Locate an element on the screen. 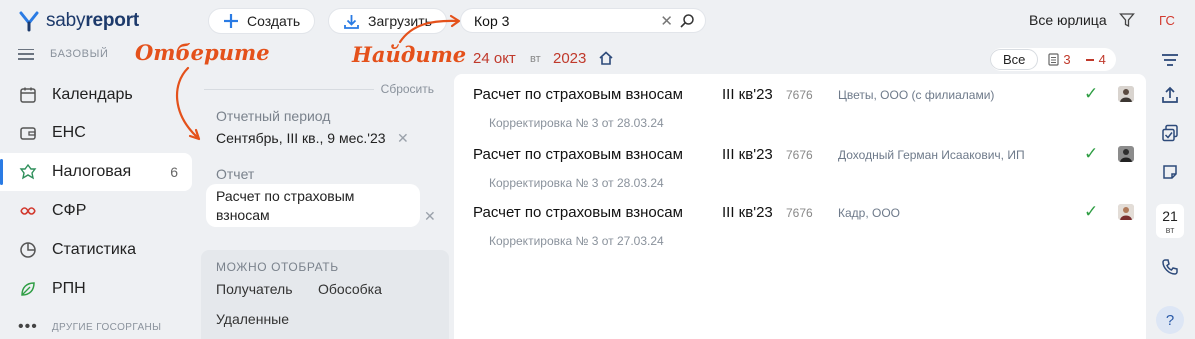  date-weekday: вт is located at coordinates (535, 59).